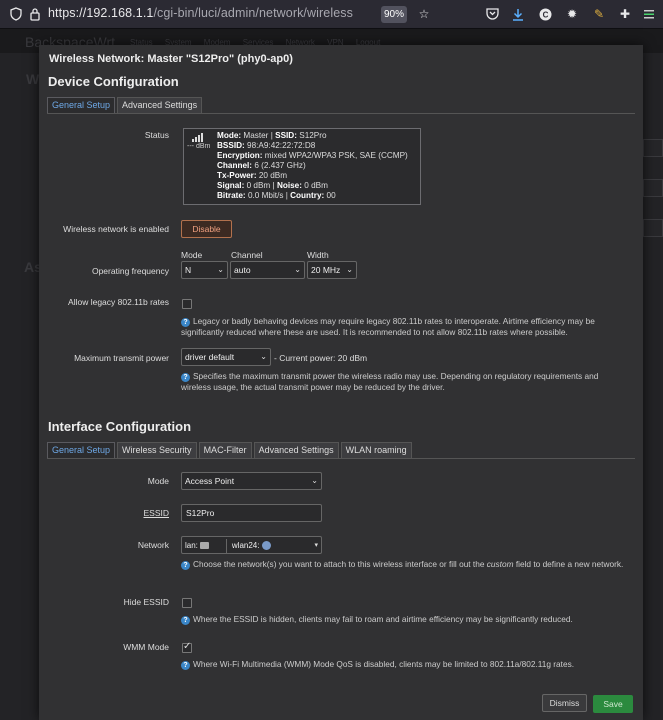 This screenshot has height=720, width=663. Describe the element at coordinates (116, 229) in the screenshot. I see `wireless-enabled-label: Wireless network is enabled` at that location.